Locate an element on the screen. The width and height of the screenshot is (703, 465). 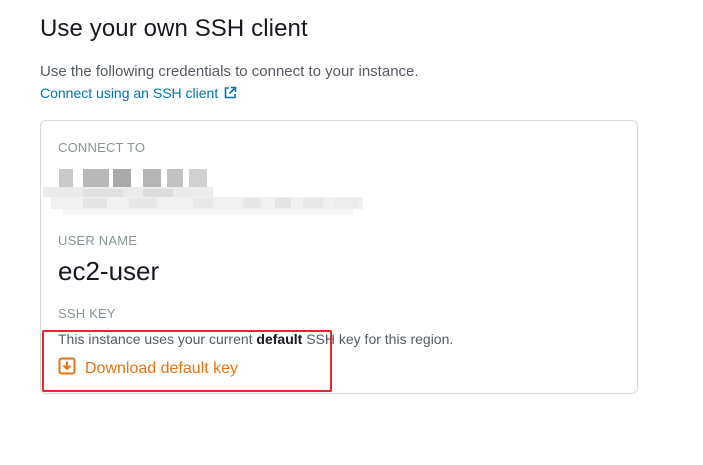
section-title: Use your own SSH client is located at coordinates (174, 28).